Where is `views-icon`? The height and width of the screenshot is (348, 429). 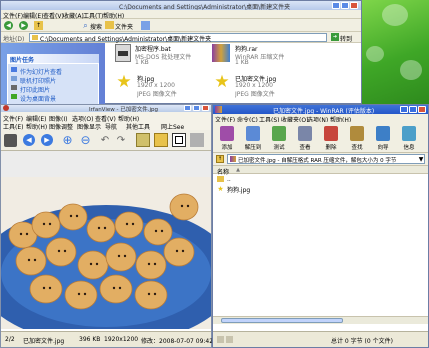 views-icon is located at coordinates (145, 25).